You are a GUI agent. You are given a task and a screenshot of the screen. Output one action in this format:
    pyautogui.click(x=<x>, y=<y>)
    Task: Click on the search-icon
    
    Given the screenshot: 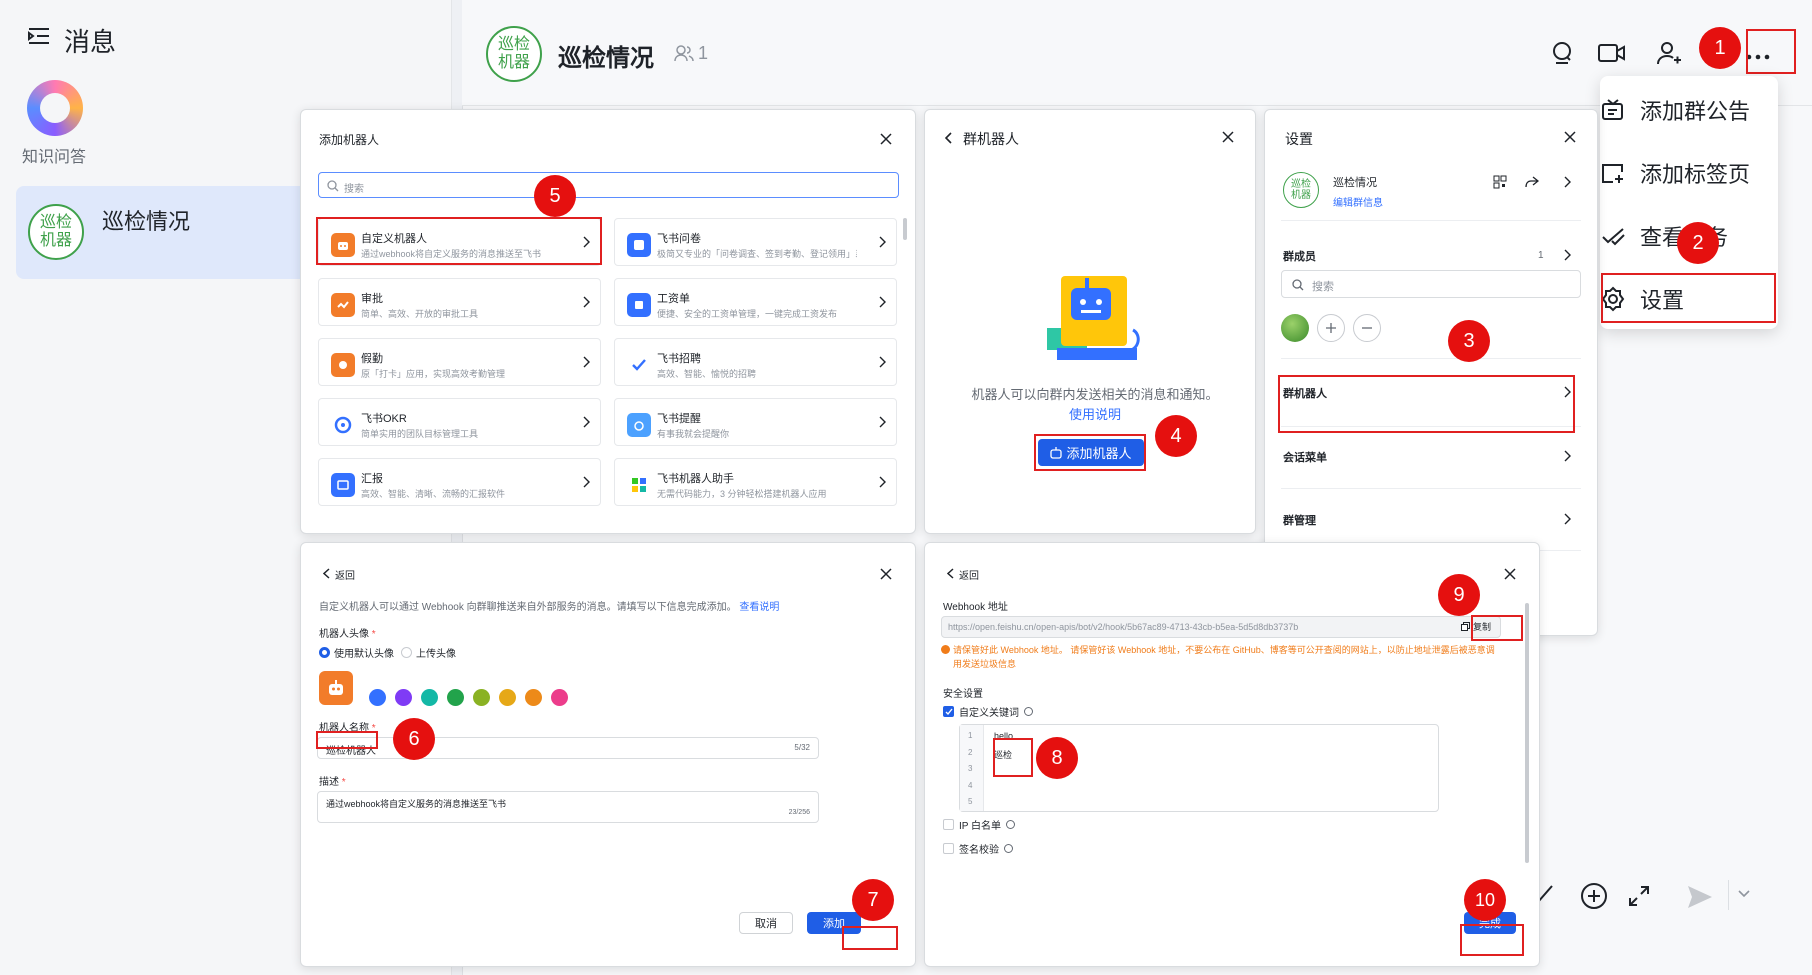 What is the action you would take?
    pyautogui.click(x=1563, y=53)
    